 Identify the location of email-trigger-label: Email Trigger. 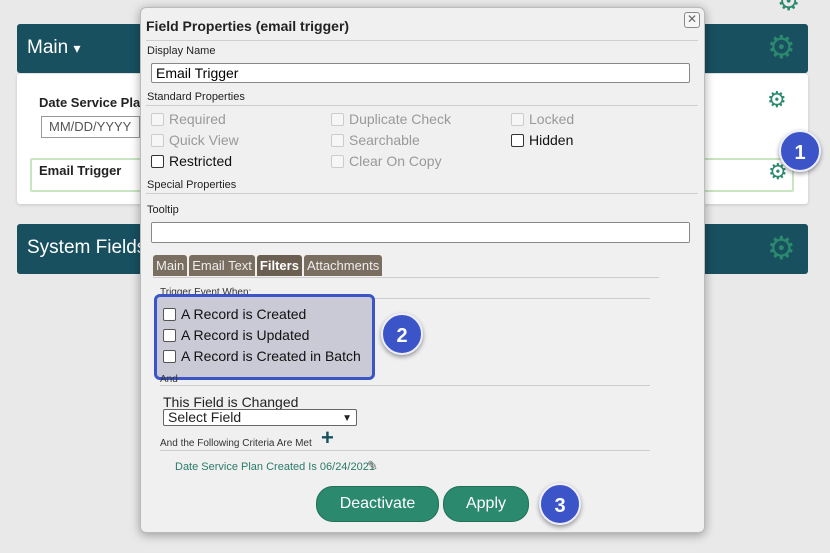
(80, 170).